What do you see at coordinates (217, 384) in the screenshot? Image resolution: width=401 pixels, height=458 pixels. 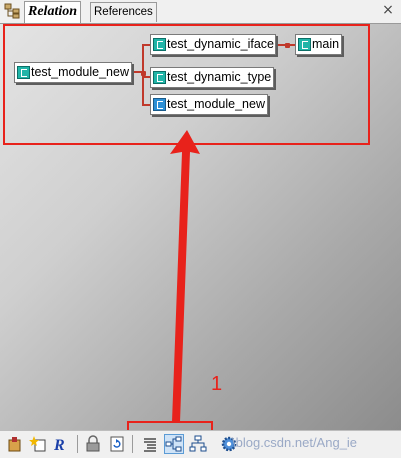 I see `annotation-number: 1` at bounding box center [217, 384].